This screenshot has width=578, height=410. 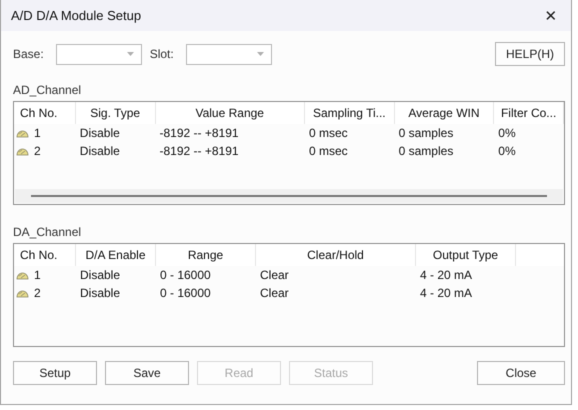 I want to click on selector-label: Base:, so click(x=28, y=54).